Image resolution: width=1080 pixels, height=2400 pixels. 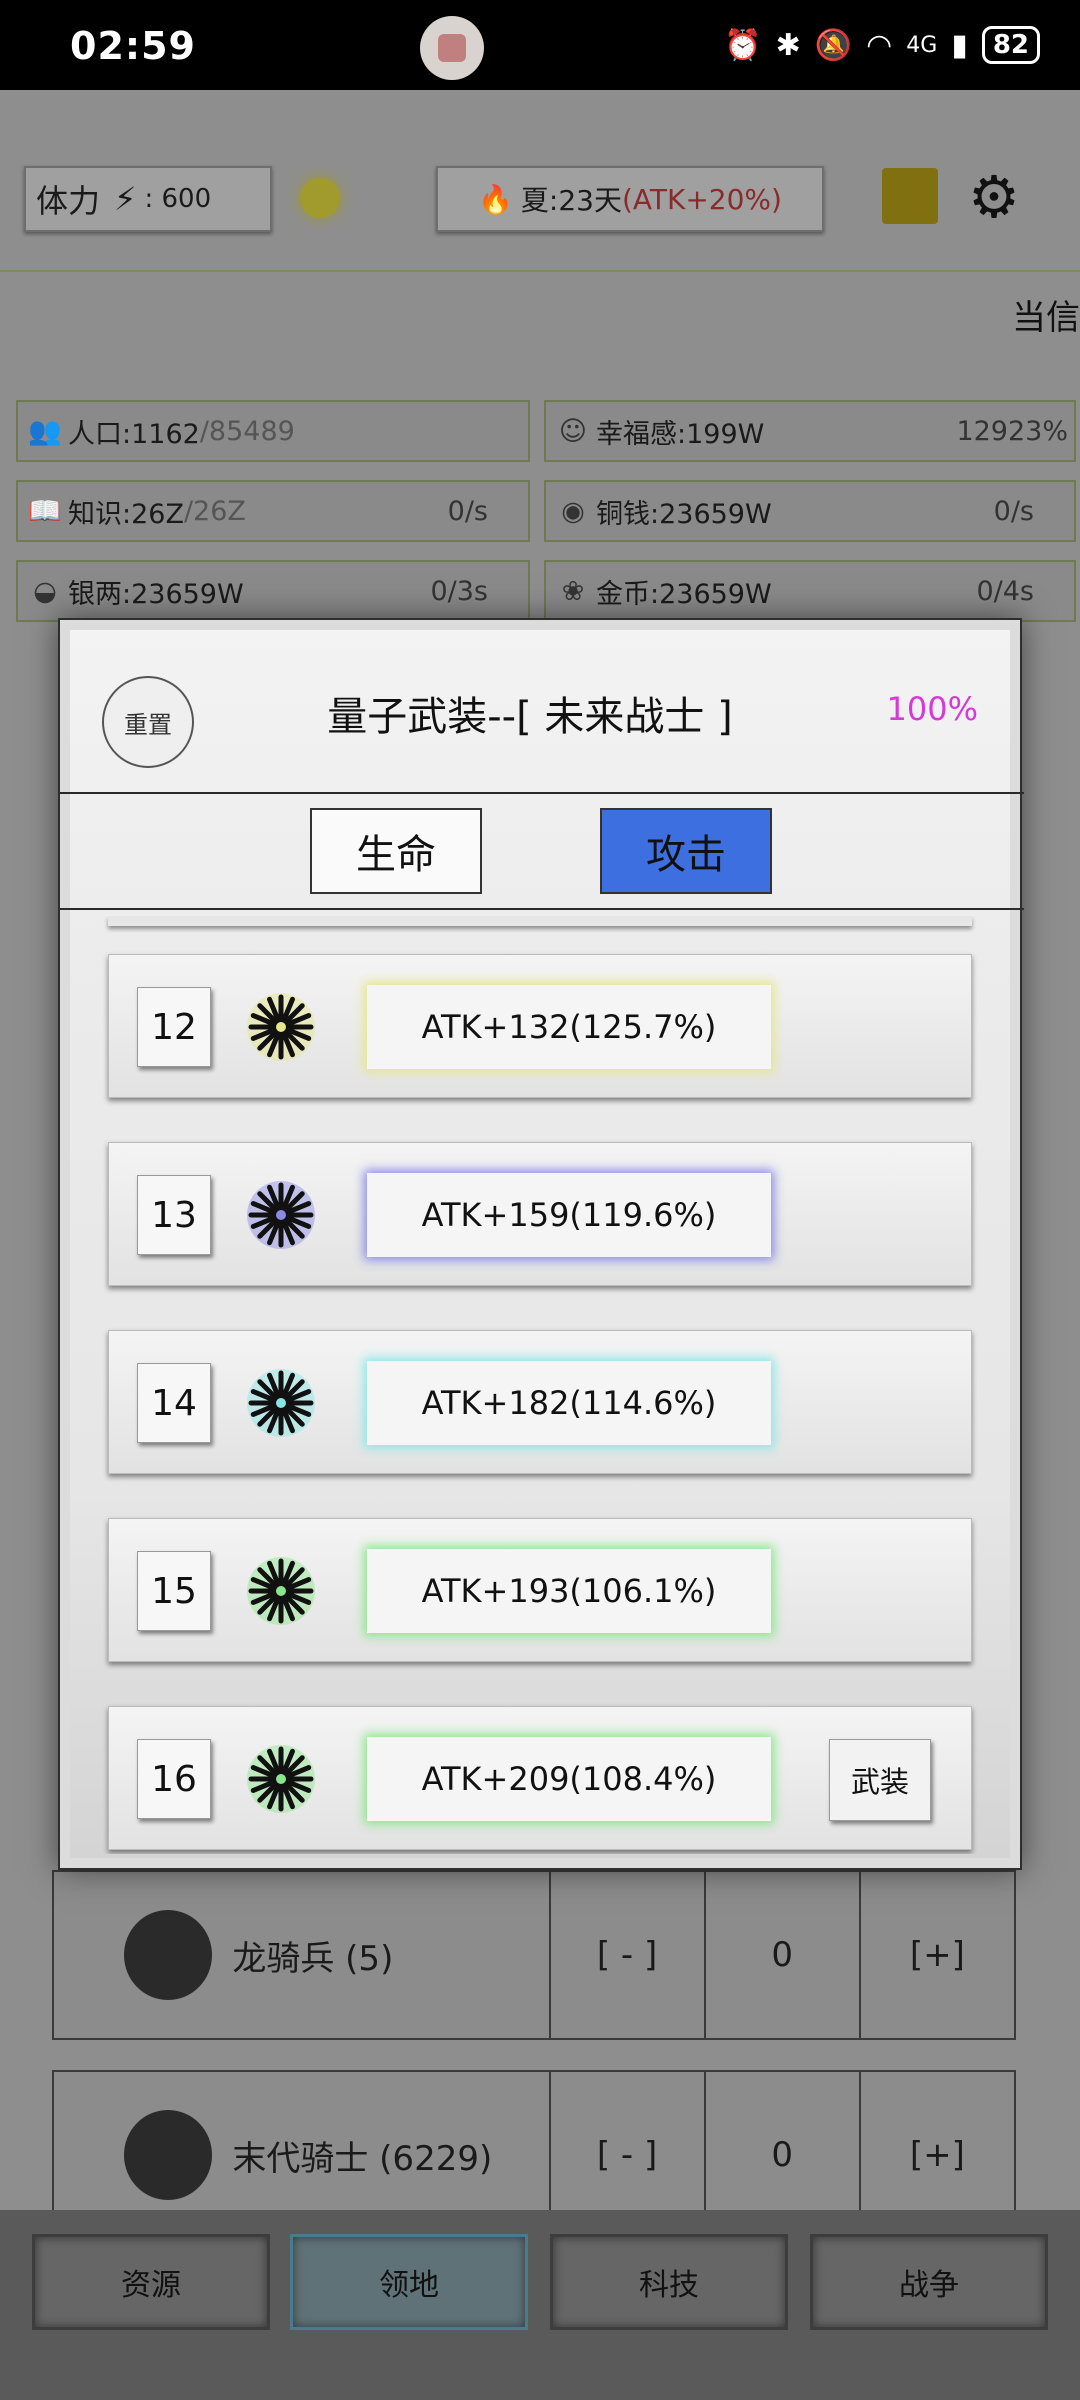 What do you see at coordinates (922, 45) in the screenshot?
I see `signal-icon: 4G` at bounding box center [922, 45].